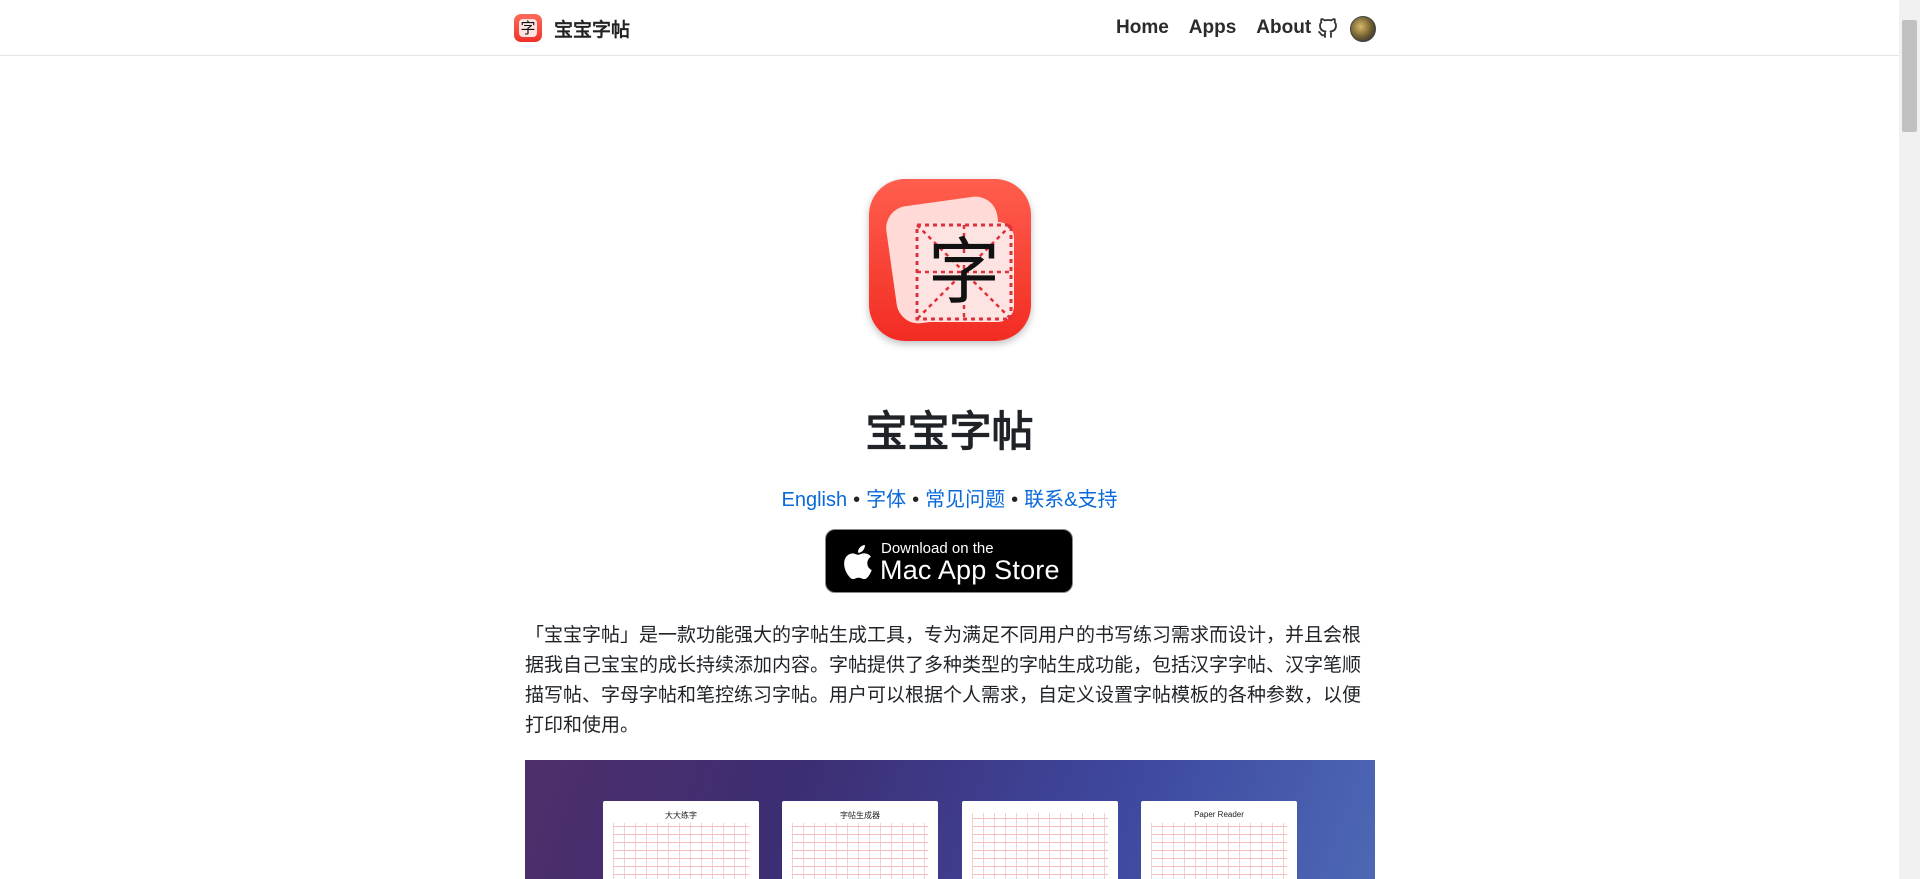 The height and width of the screenshot is (879, 1920). I want to click on preview-sheet, so click(1040, 840).